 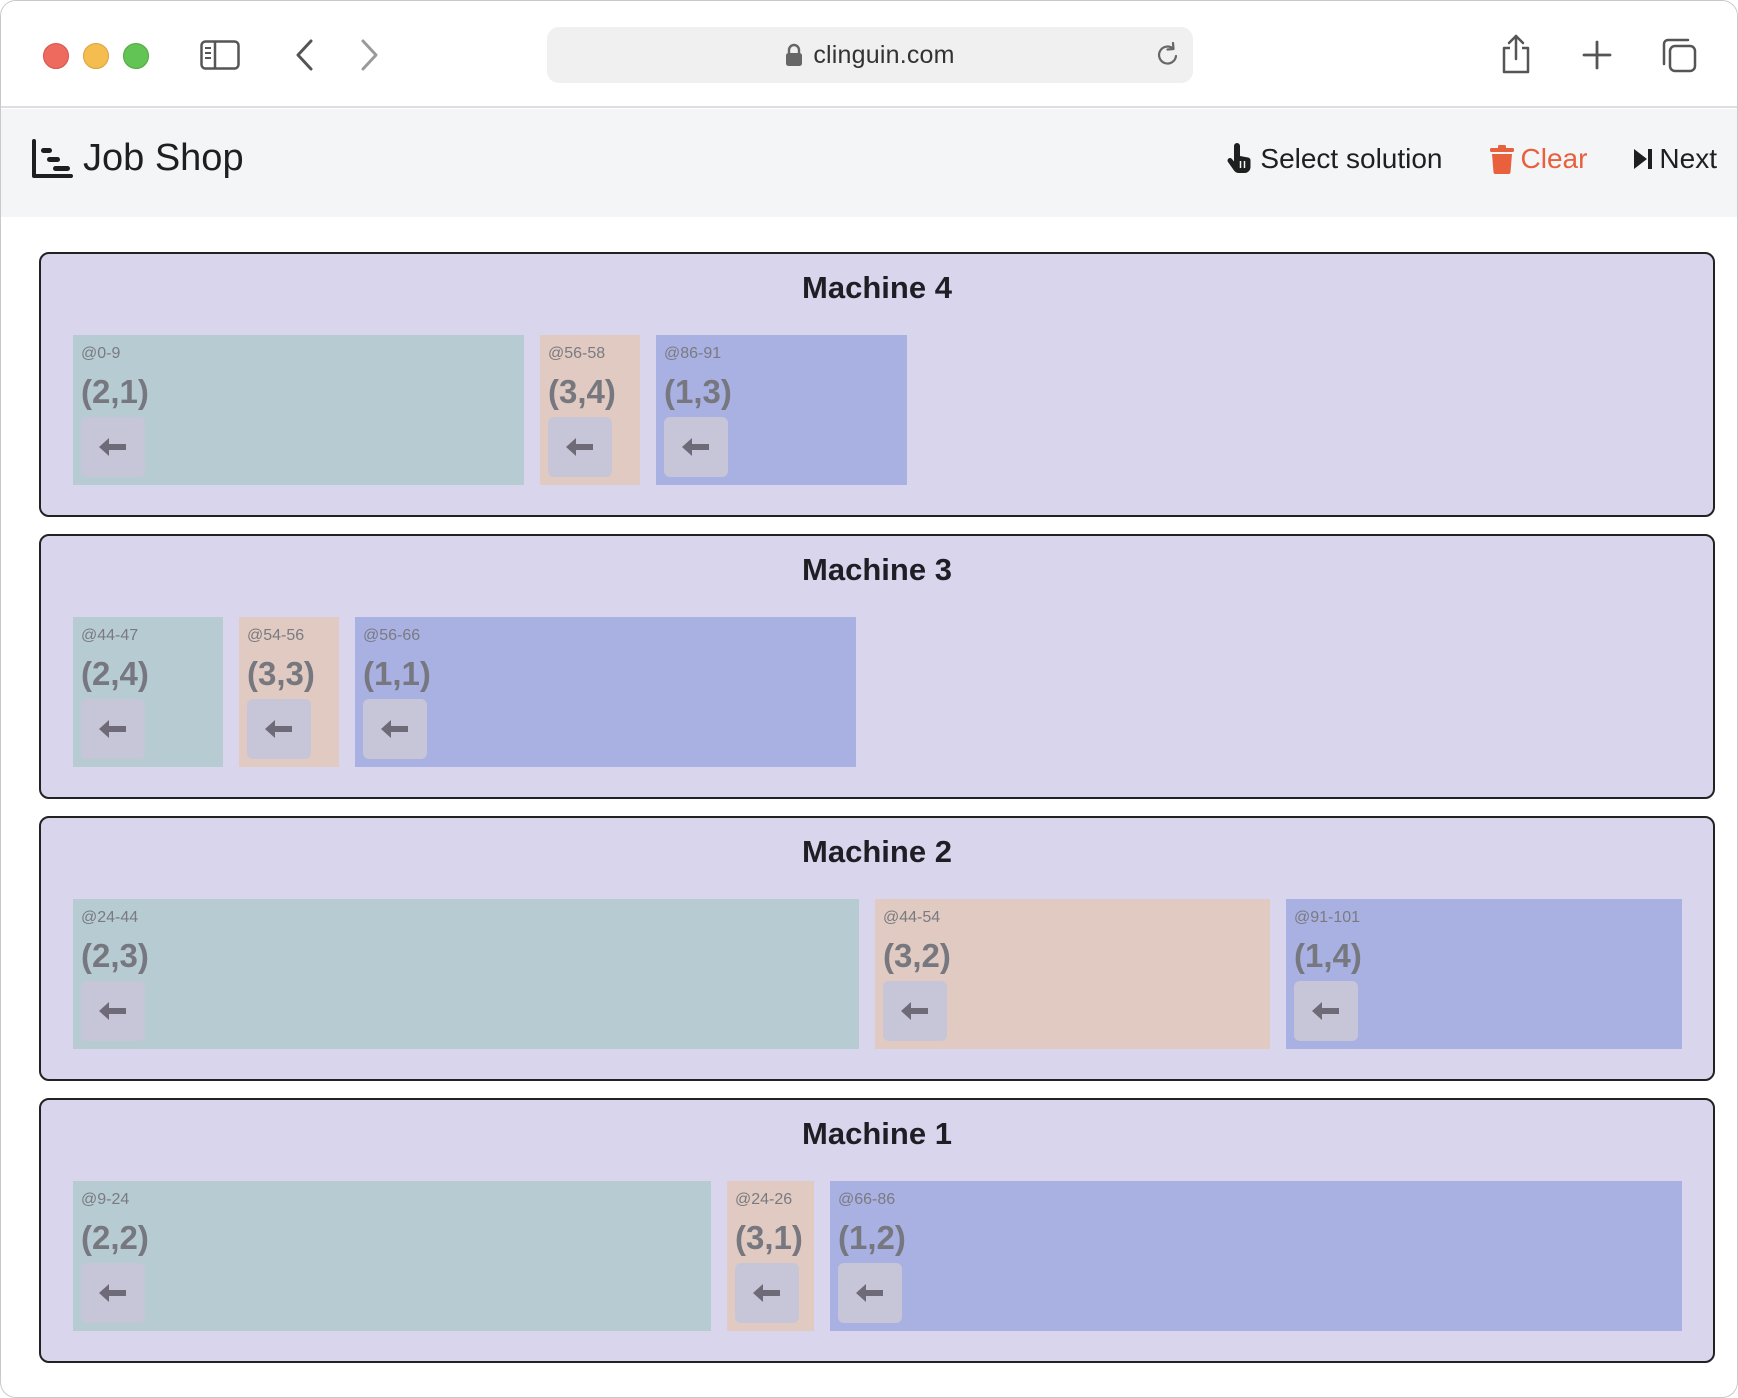 What do you see at coordinates (884, 54) in the screenshot?
I see `url-text: clinguin.com` at bounding box center [884, 54].